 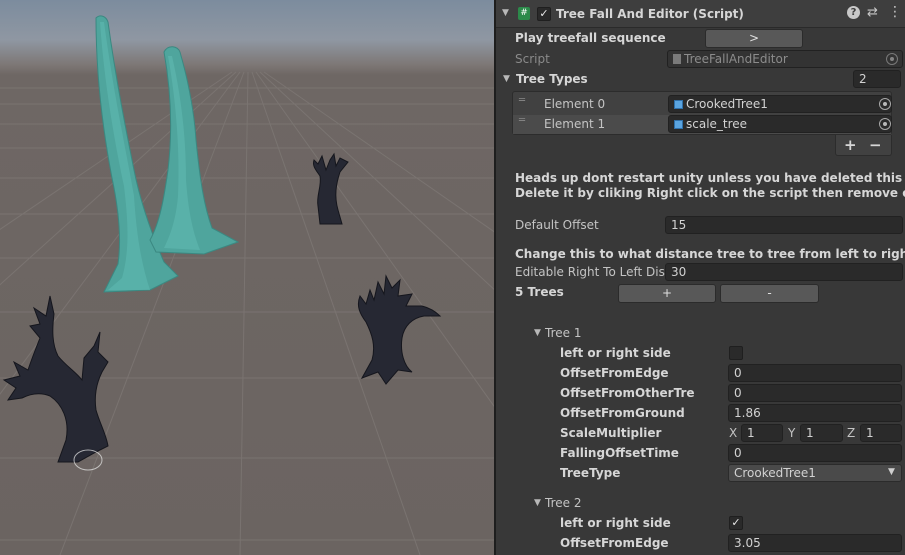 What do you see at coordinates (575, 124) in the screenshot?
I see `element-1-label: Element 1` at bounding box center [575, 124].